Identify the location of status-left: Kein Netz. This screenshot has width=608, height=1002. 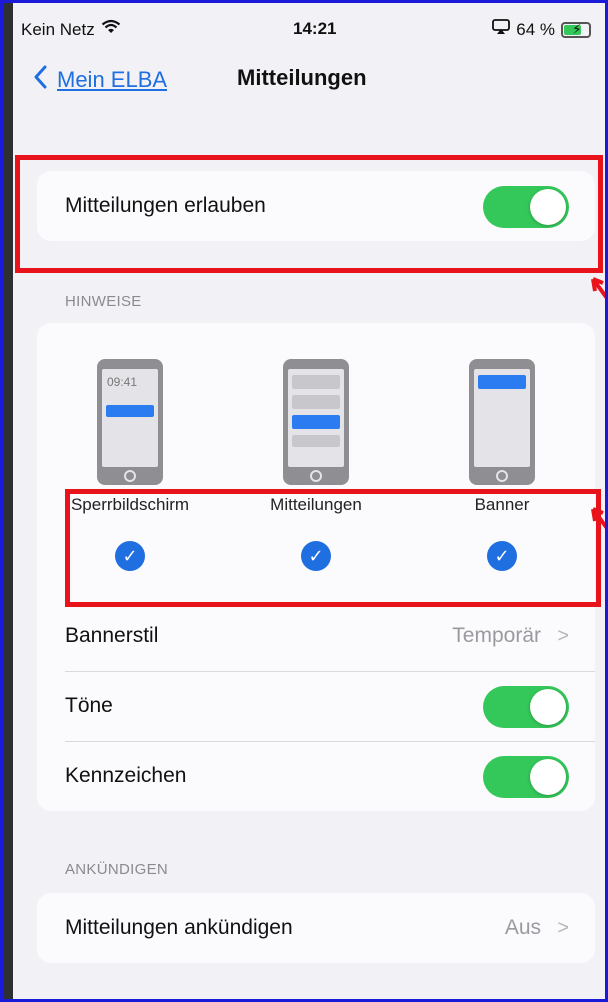
(71, 29).